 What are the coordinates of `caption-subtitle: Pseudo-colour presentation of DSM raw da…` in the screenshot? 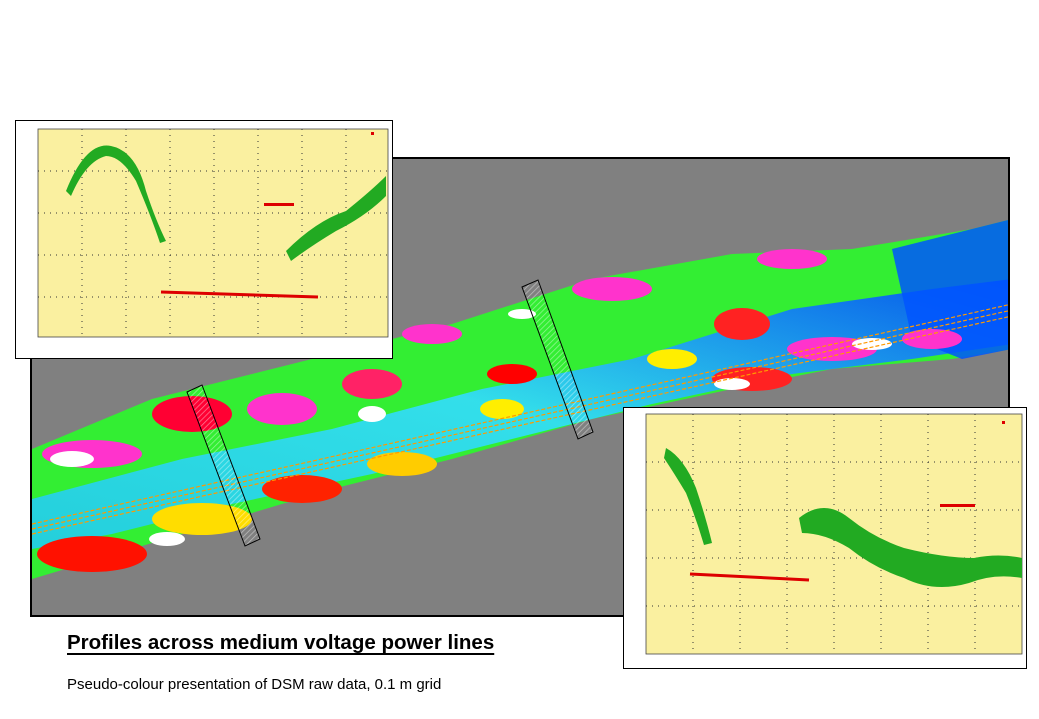 It's located at (254, 684).